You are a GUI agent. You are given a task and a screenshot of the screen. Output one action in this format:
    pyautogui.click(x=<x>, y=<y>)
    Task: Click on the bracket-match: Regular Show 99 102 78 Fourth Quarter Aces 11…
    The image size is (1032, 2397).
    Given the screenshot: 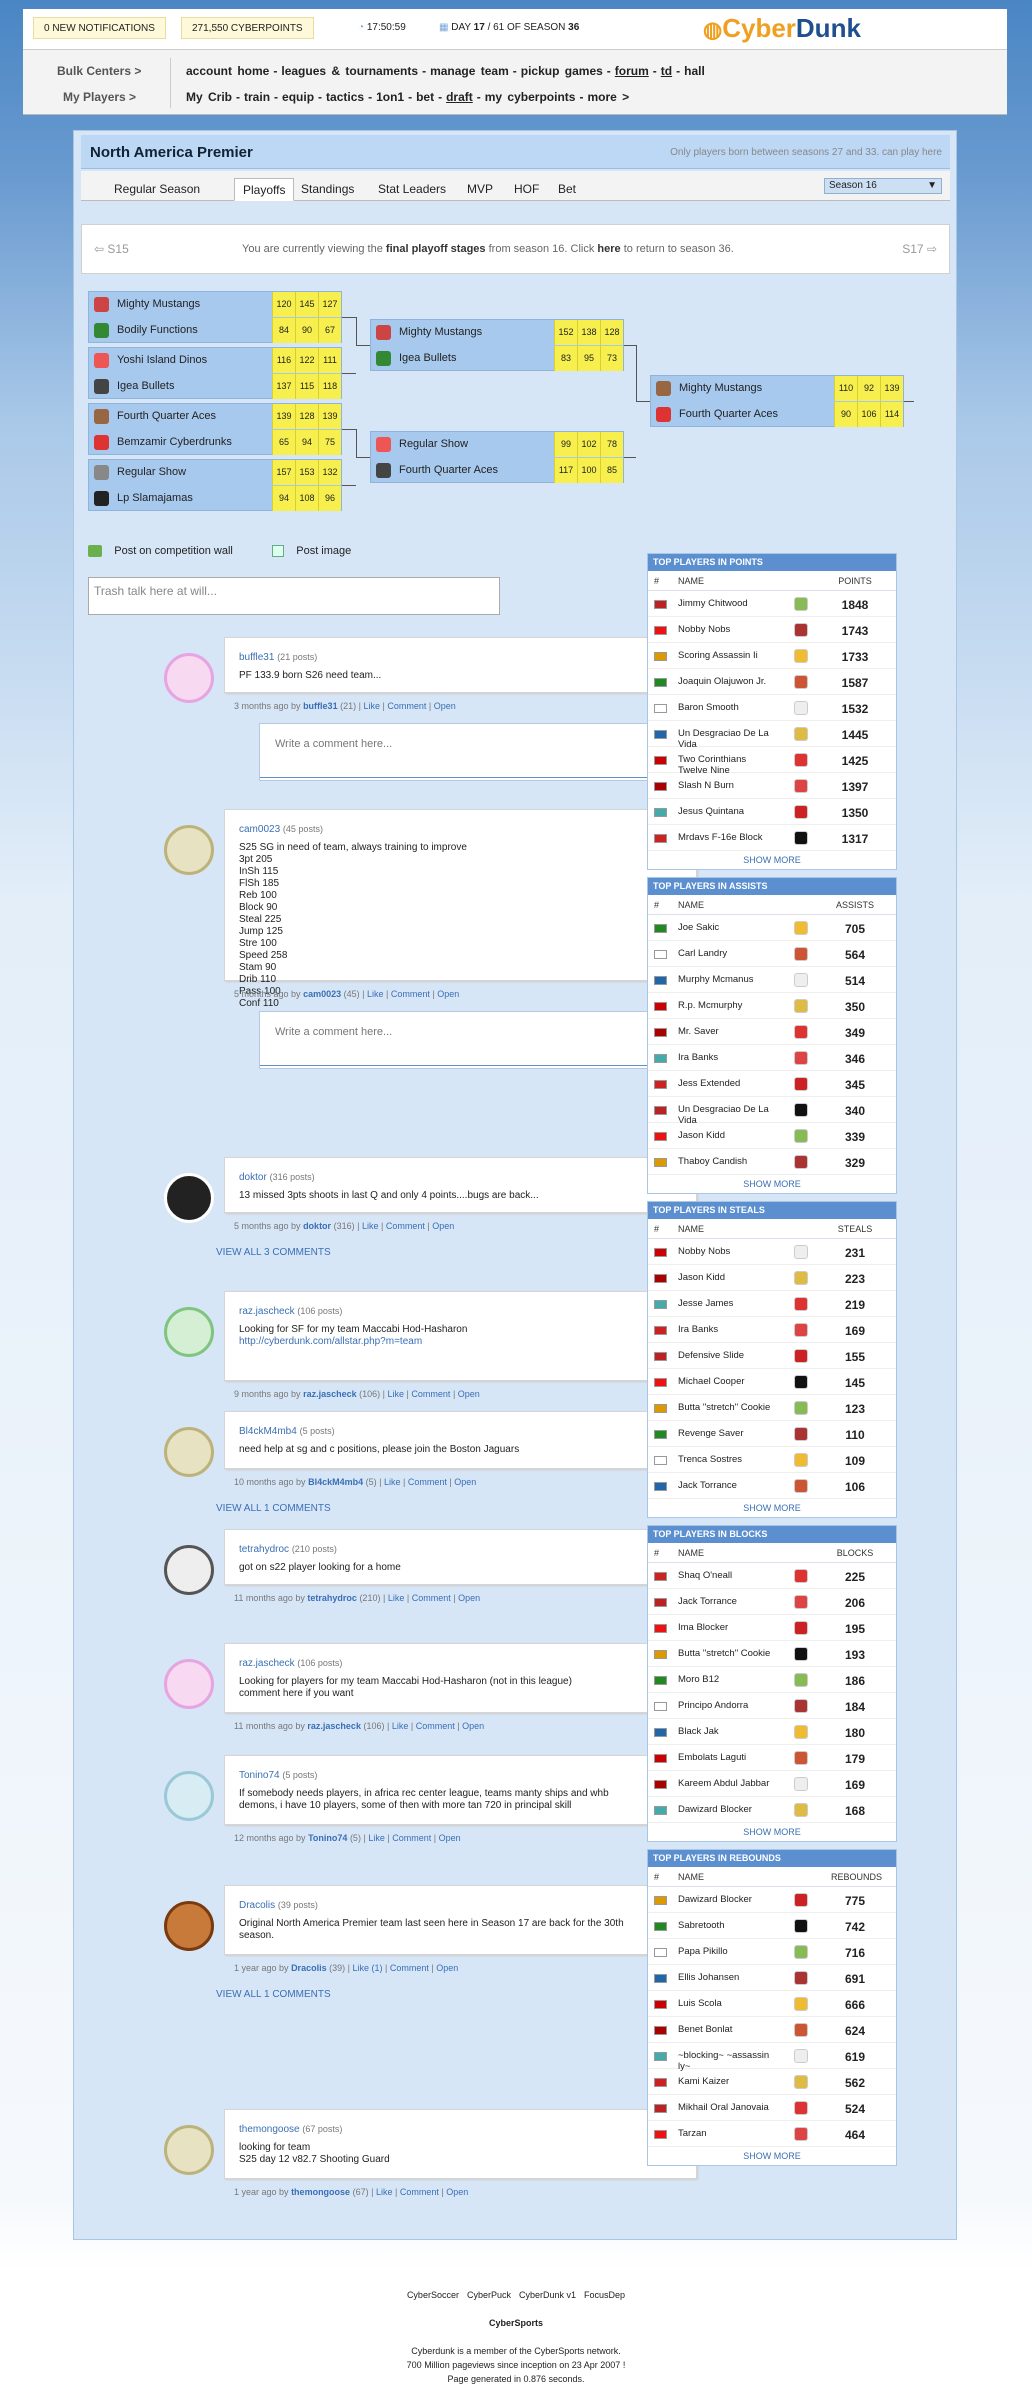 What is the action you would take?
    pyautogui.click(x=497, y=457)
    